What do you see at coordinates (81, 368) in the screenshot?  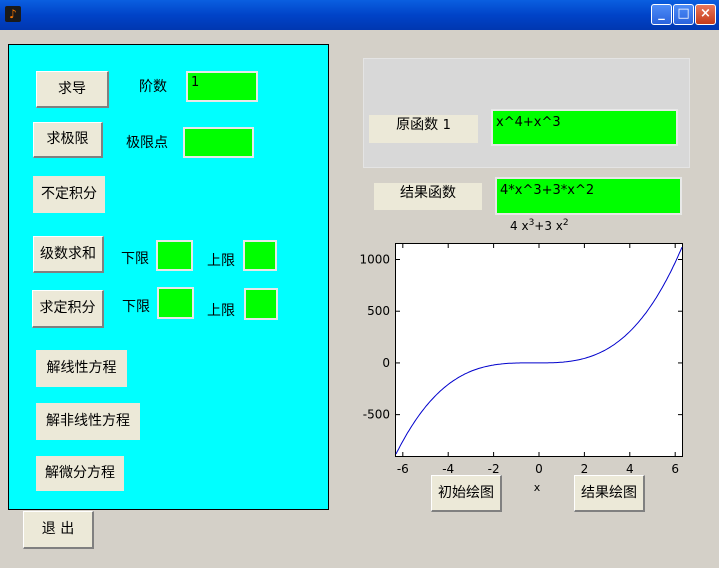 I see `linear-equation-button: 解线性方程` at bounding box center [81, 368].